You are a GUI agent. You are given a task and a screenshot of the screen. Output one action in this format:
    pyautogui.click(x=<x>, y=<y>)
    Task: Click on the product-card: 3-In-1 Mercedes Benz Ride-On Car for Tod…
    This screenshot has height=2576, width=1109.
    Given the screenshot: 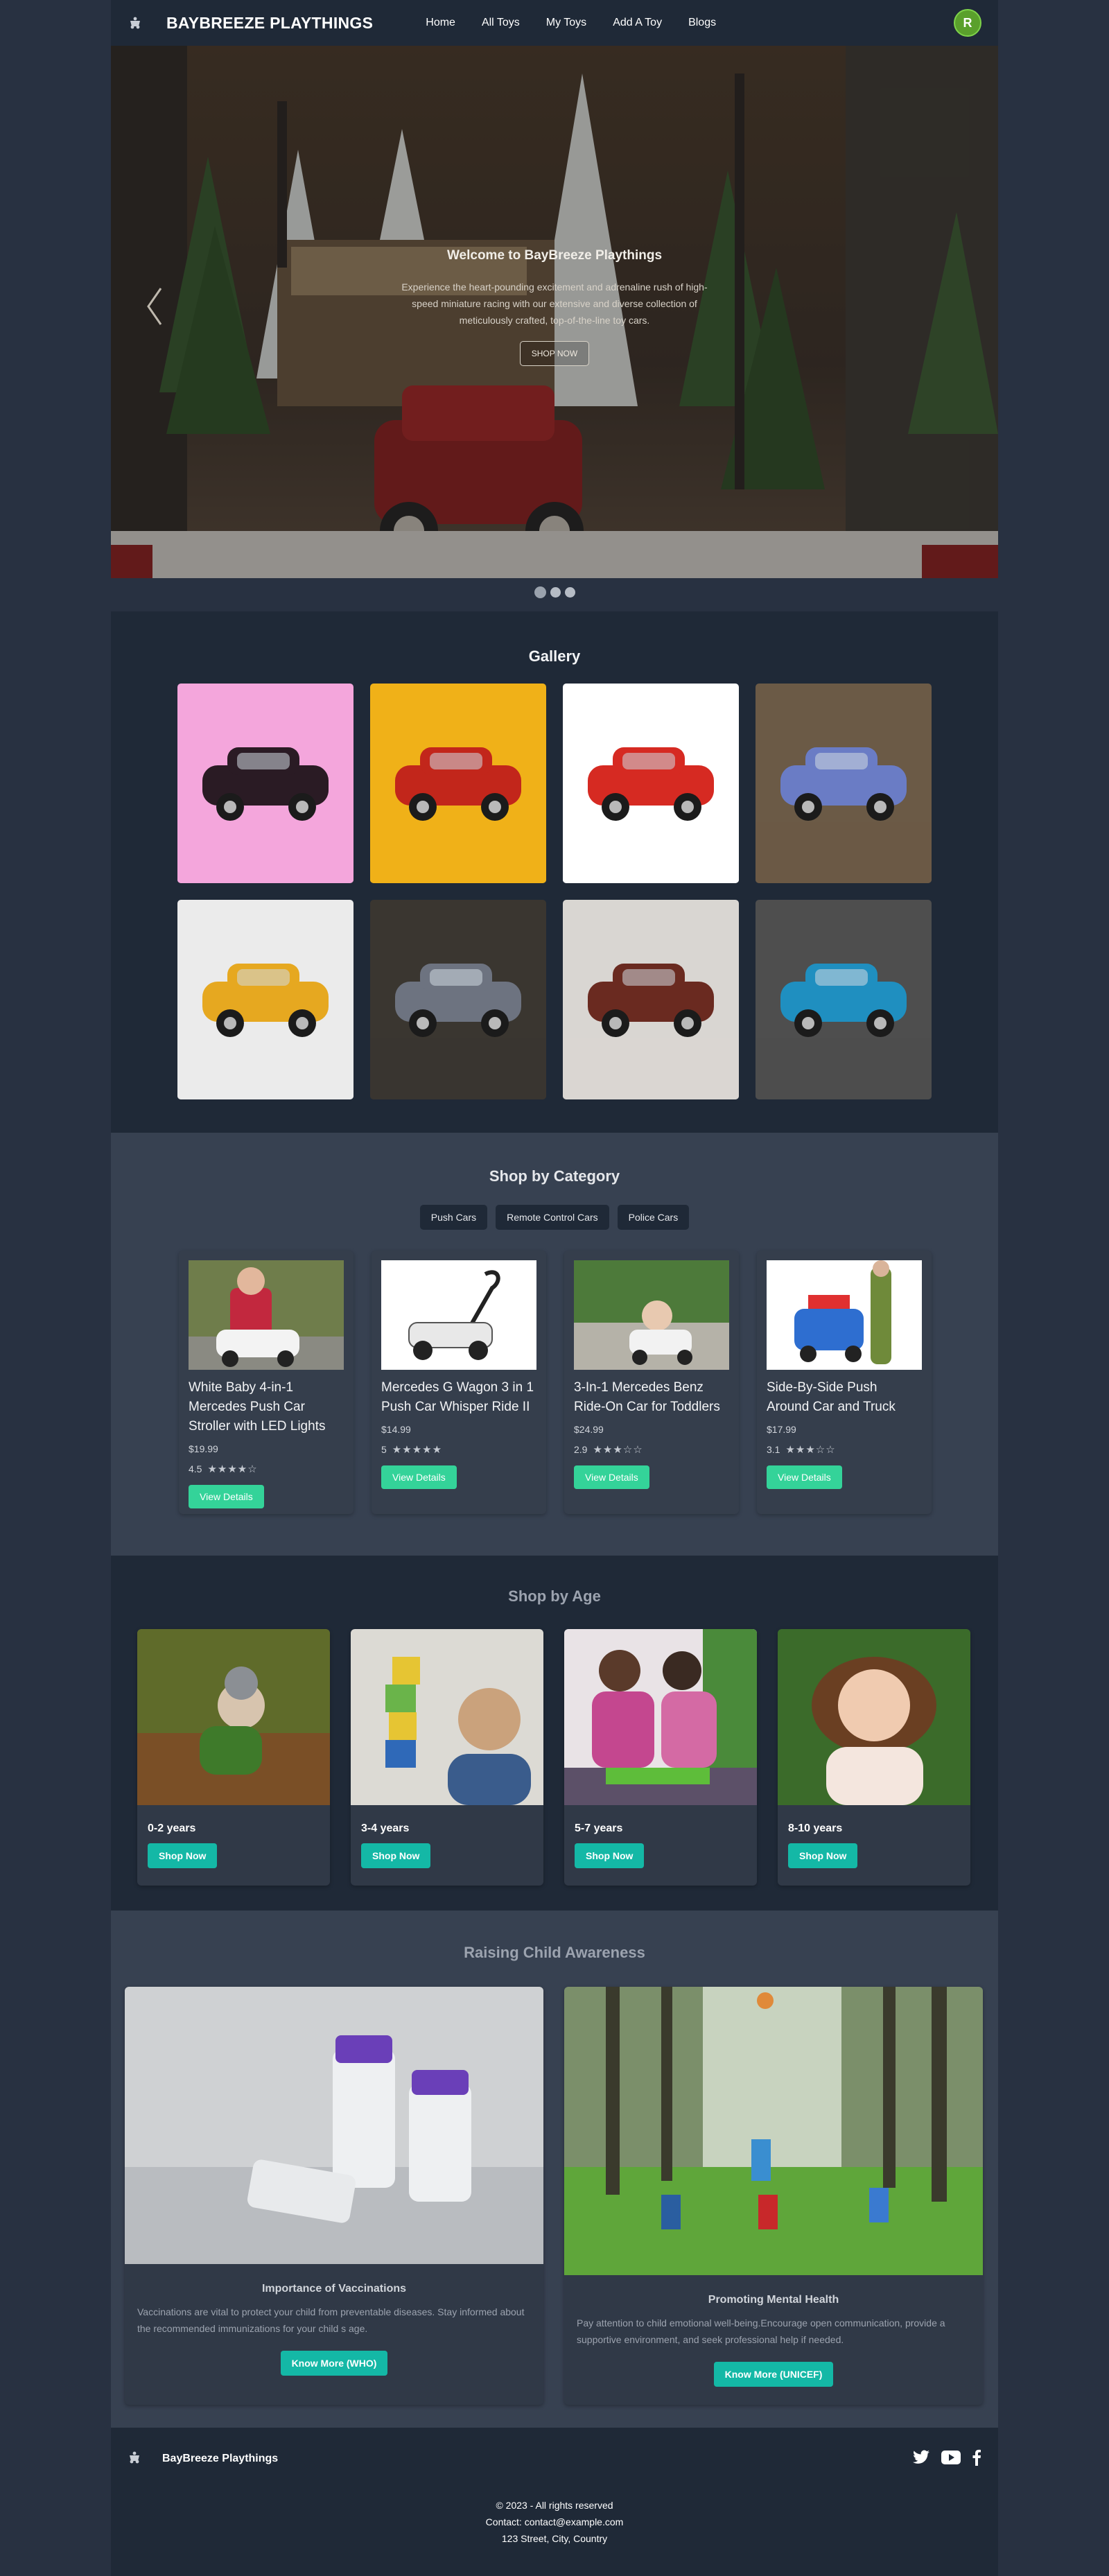 What is the action you would take?
    pyautogui.click(x=652, y=1382)
    